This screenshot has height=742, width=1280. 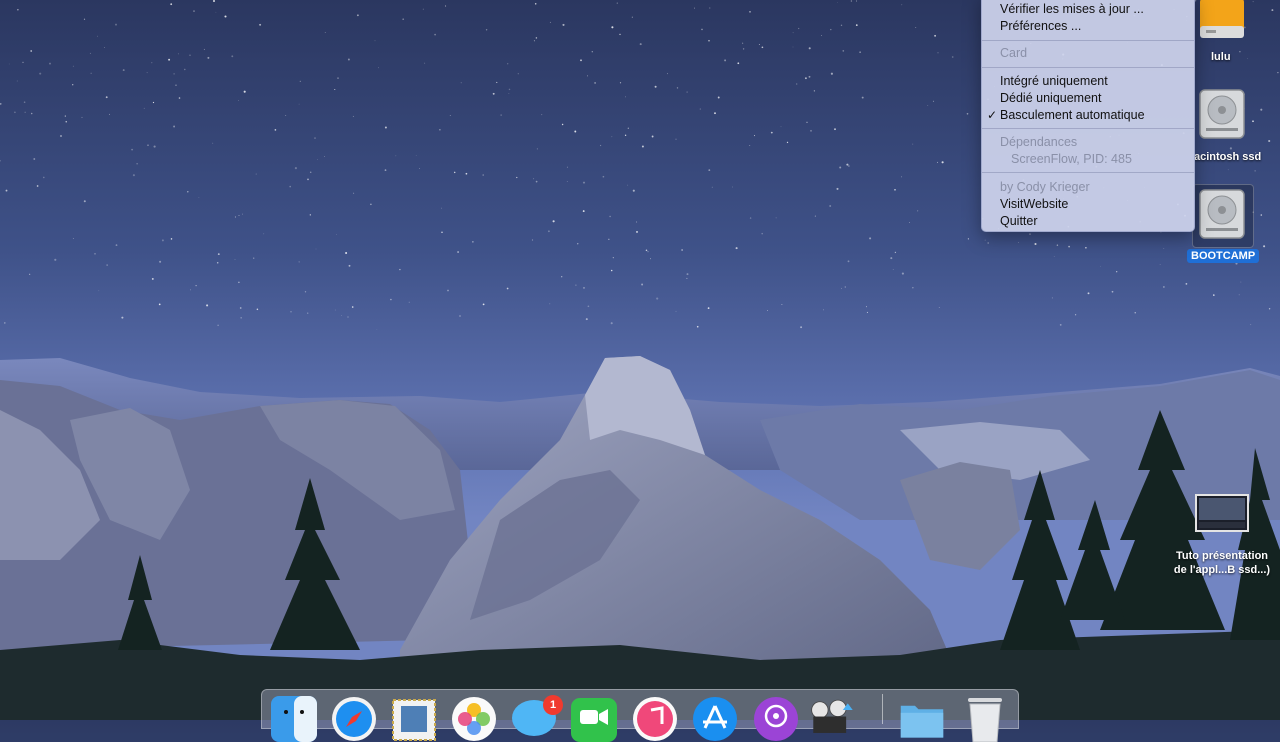 What do you see at coordinates (354, 719) in the screenshot?
I see `safari-icon` at bounding box center [354, 719].